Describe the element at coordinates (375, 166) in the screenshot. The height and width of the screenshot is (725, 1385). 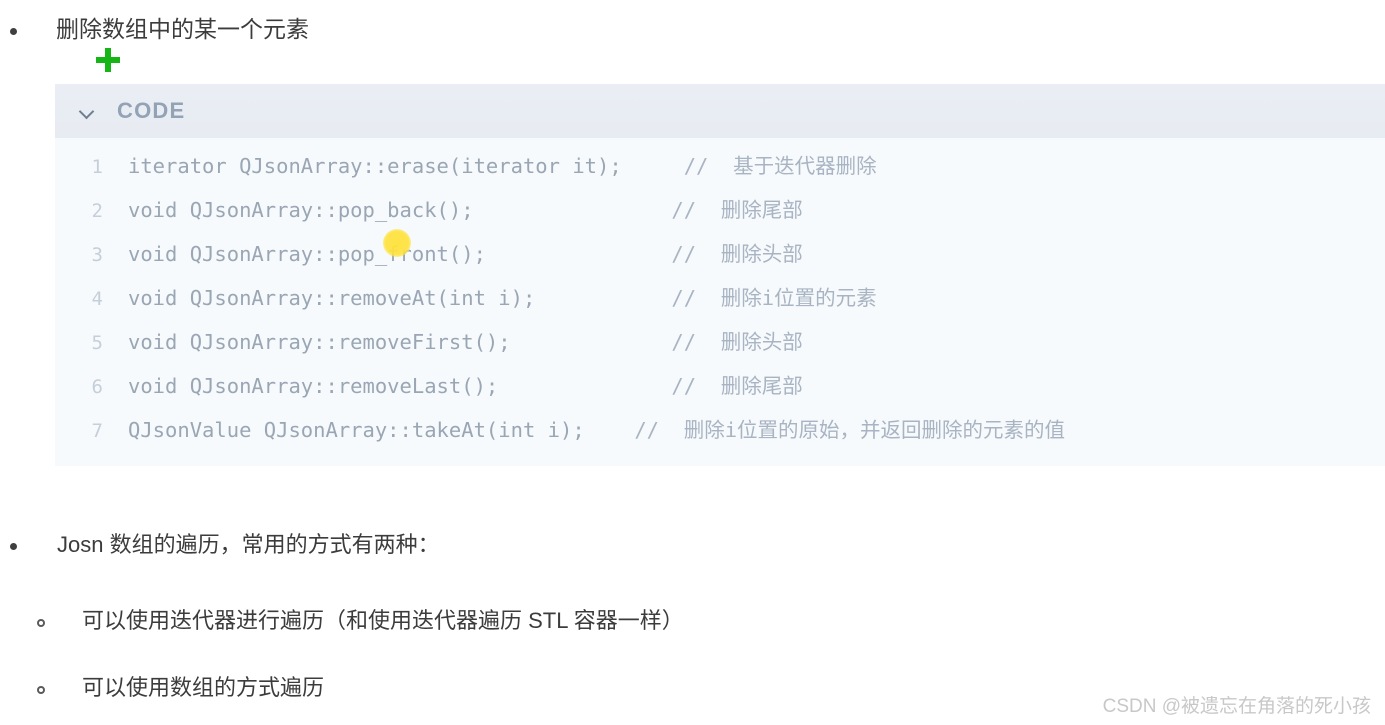
I see `code-text: iterator QJsonArray::erase(iterator it);` at that location.